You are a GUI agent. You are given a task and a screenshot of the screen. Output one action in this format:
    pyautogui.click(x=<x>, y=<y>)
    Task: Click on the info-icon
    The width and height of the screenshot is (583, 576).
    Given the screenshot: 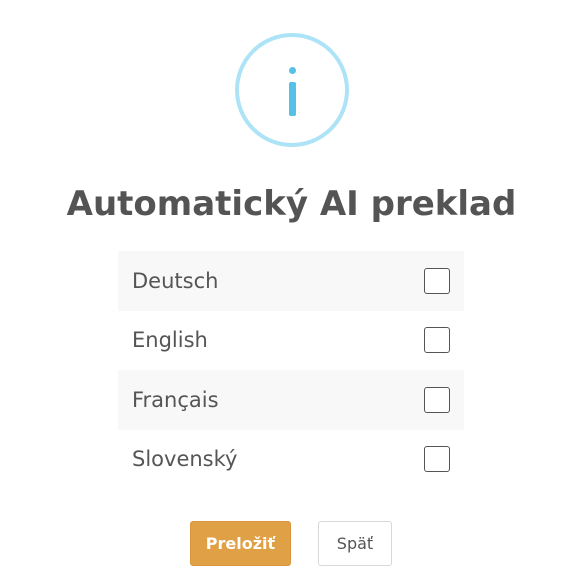 What is the action you would take?
    pyautogui.click(x=292, y=90)
    